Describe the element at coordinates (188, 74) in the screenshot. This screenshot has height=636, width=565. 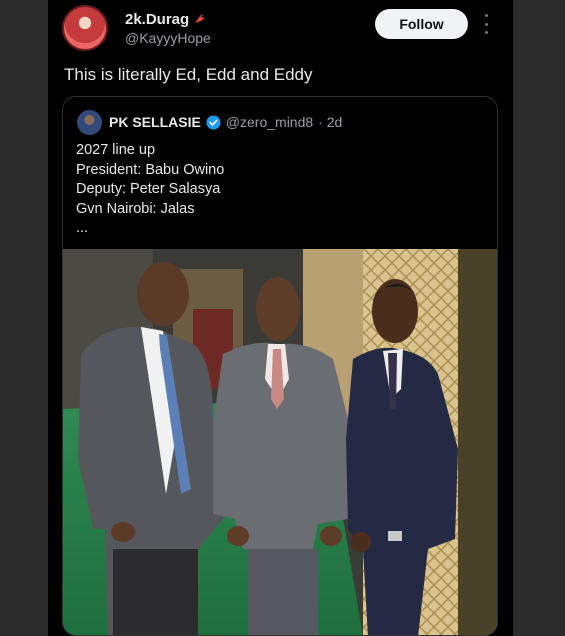
I see `post-text: This is literally Ed, Edd and Eddy` at that location.